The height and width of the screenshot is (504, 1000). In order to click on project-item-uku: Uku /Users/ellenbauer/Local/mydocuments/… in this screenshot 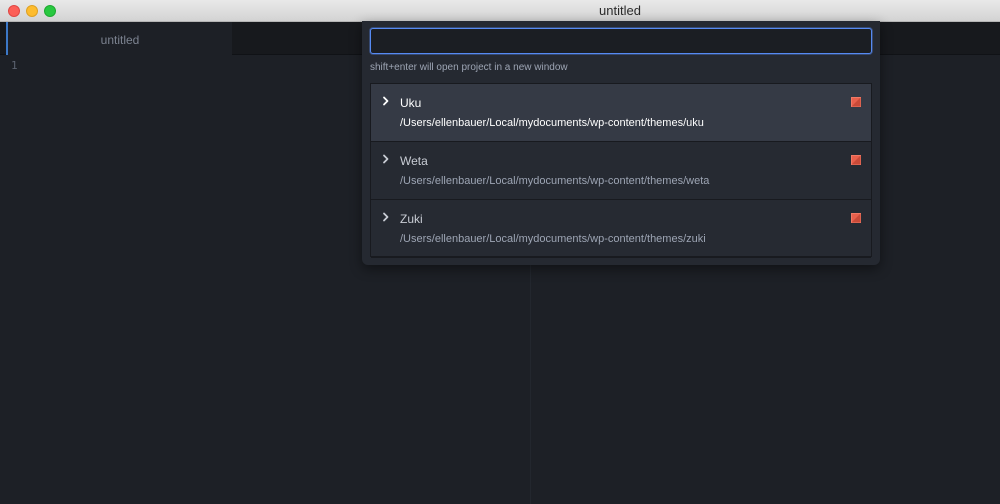, I will do `click(621, 113)`.